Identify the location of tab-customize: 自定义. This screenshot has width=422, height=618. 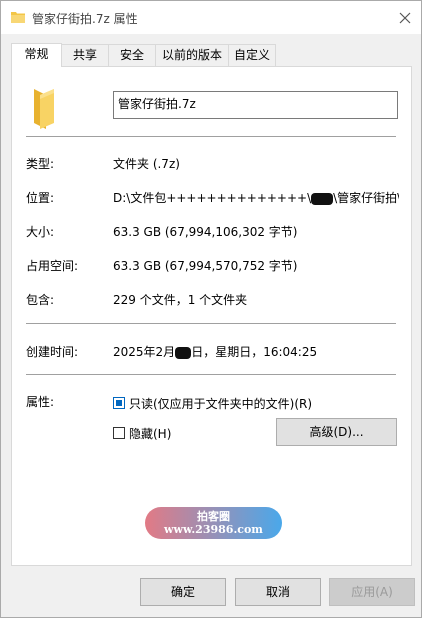
(252, 55).